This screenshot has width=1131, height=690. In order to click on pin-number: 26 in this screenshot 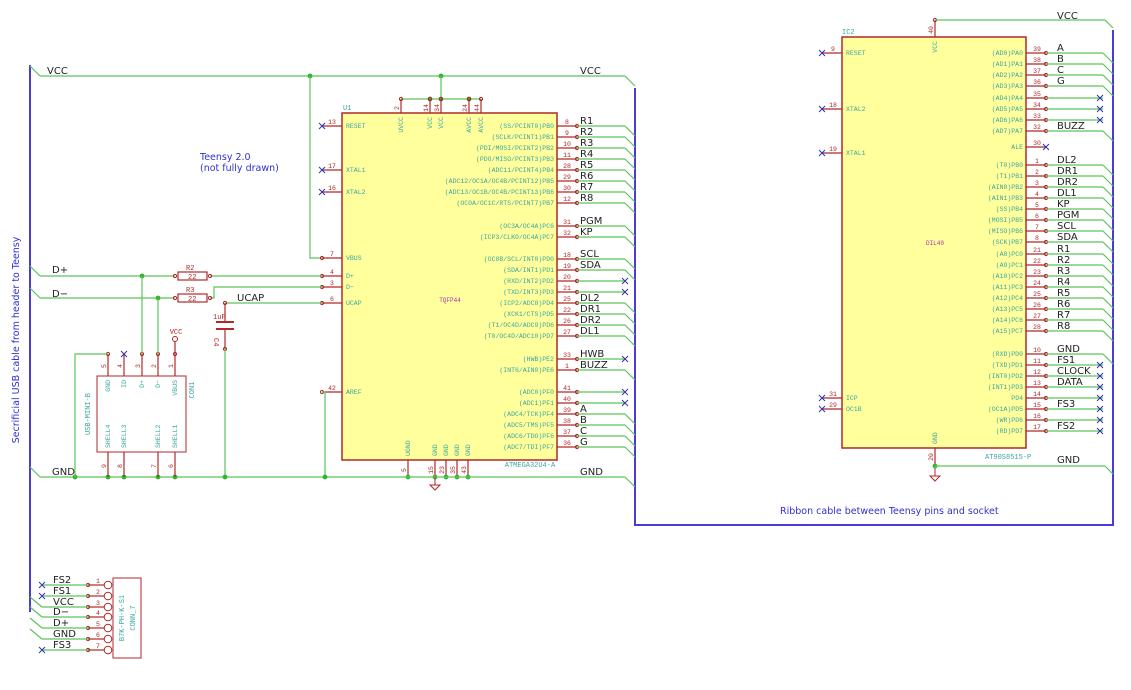, I will do `click(1037, 305)`.